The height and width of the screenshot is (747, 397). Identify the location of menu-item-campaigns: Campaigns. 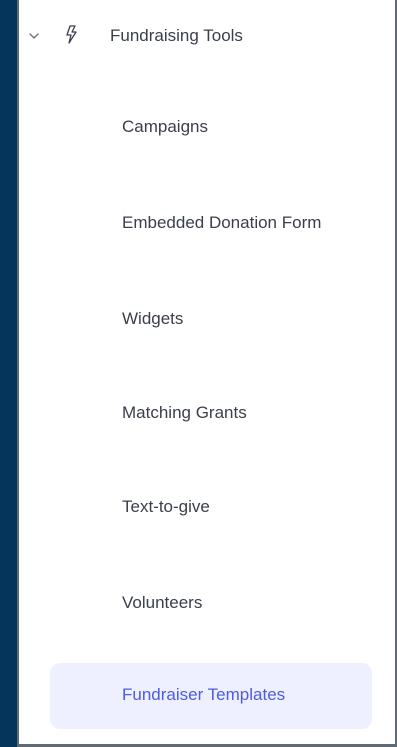
(211, 128).